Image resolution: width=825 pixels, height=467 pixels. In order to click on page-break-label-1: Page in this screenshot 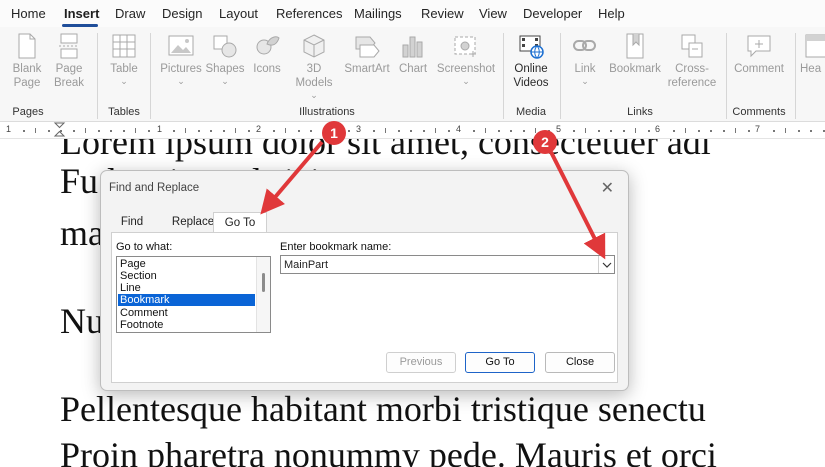, I will do `click(69, 69)`.